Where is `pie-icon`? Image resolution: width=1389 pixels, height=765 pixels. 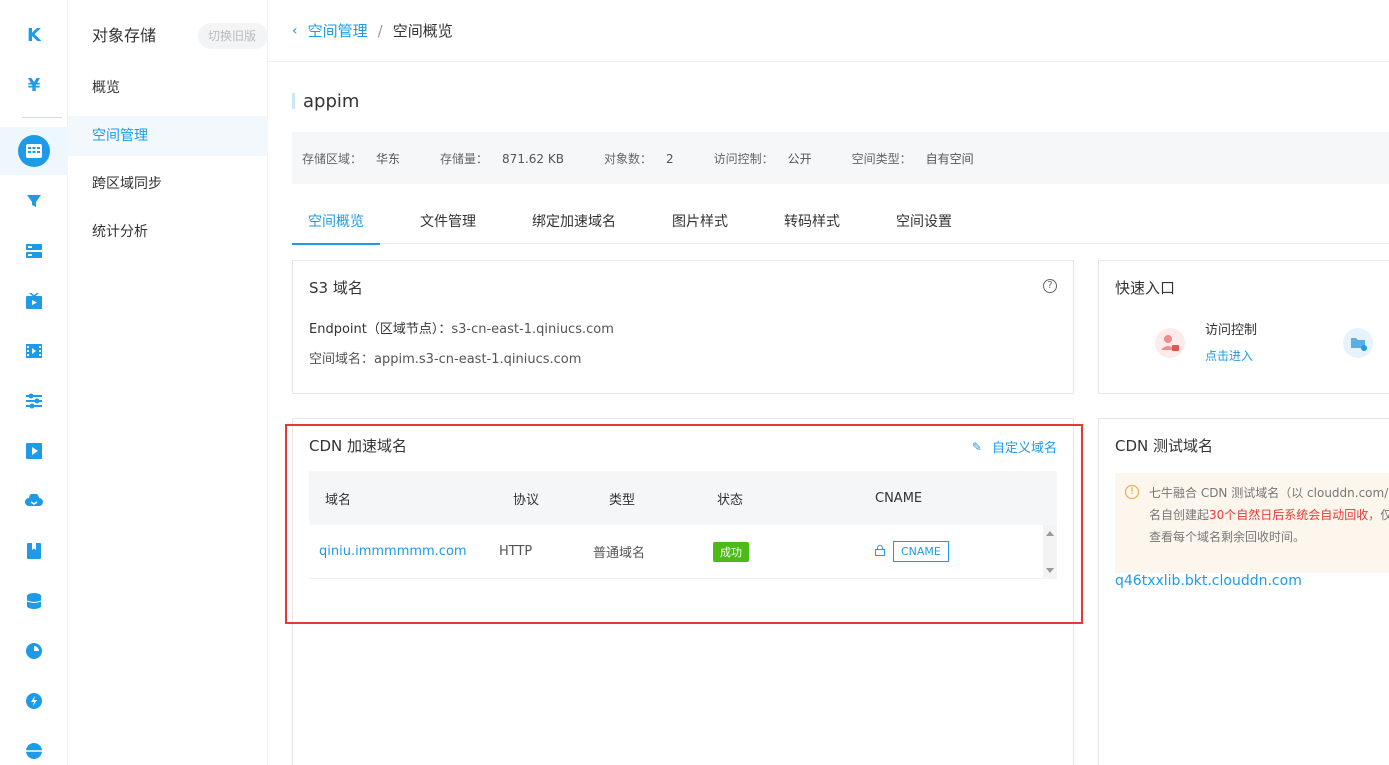
pie-icon is located at coordinates (34, 651).